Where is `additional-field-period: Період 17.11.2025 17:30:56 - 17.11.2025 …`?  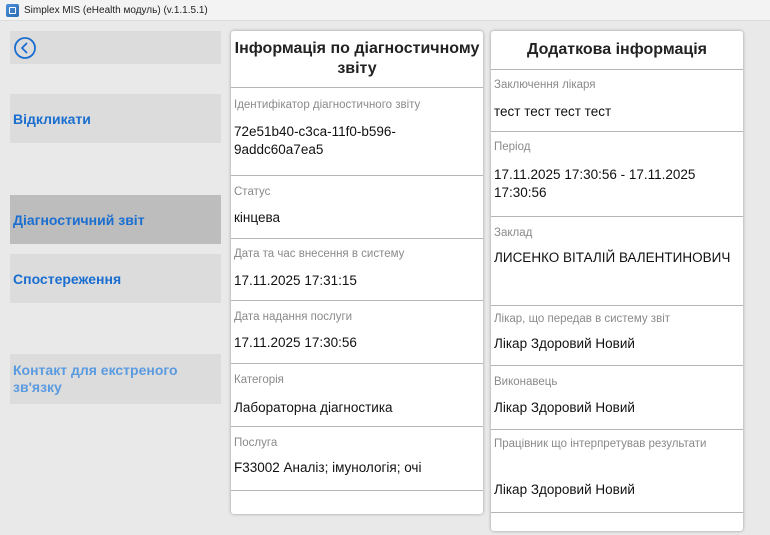 additional-field-period: Період 17.11.2025 17:30:56 - 17.11.2025 … is located at coordinates (617, 174).